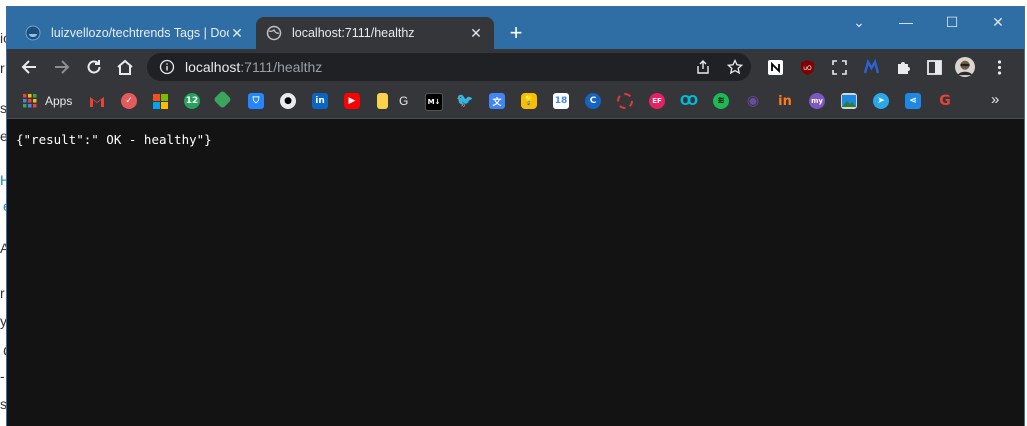  I want to click on google-keep-bulb-icon: 💡, so click(529, 101).